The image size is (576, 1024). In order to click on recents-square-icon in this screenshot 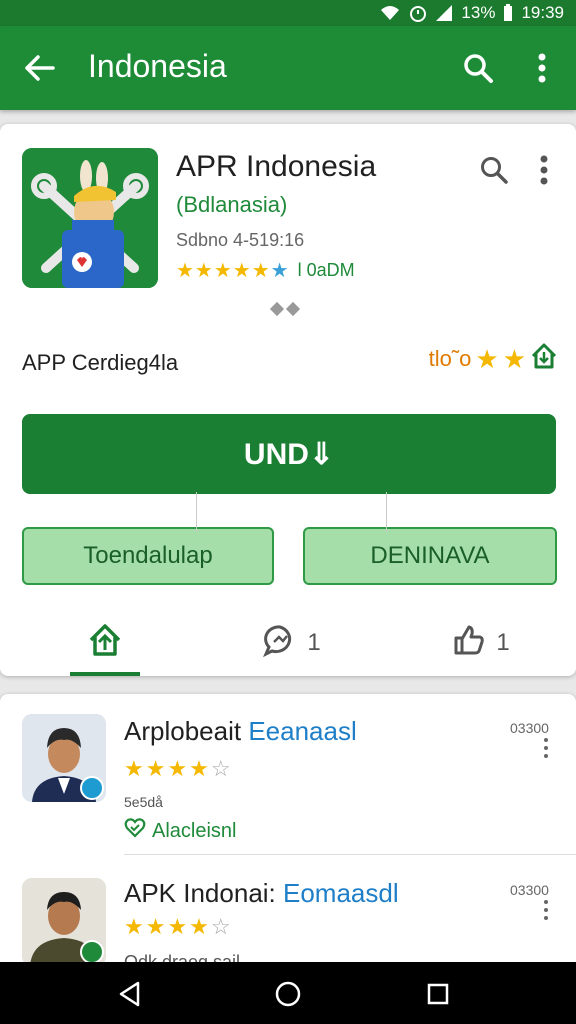, I will do `click(438, 994)`.